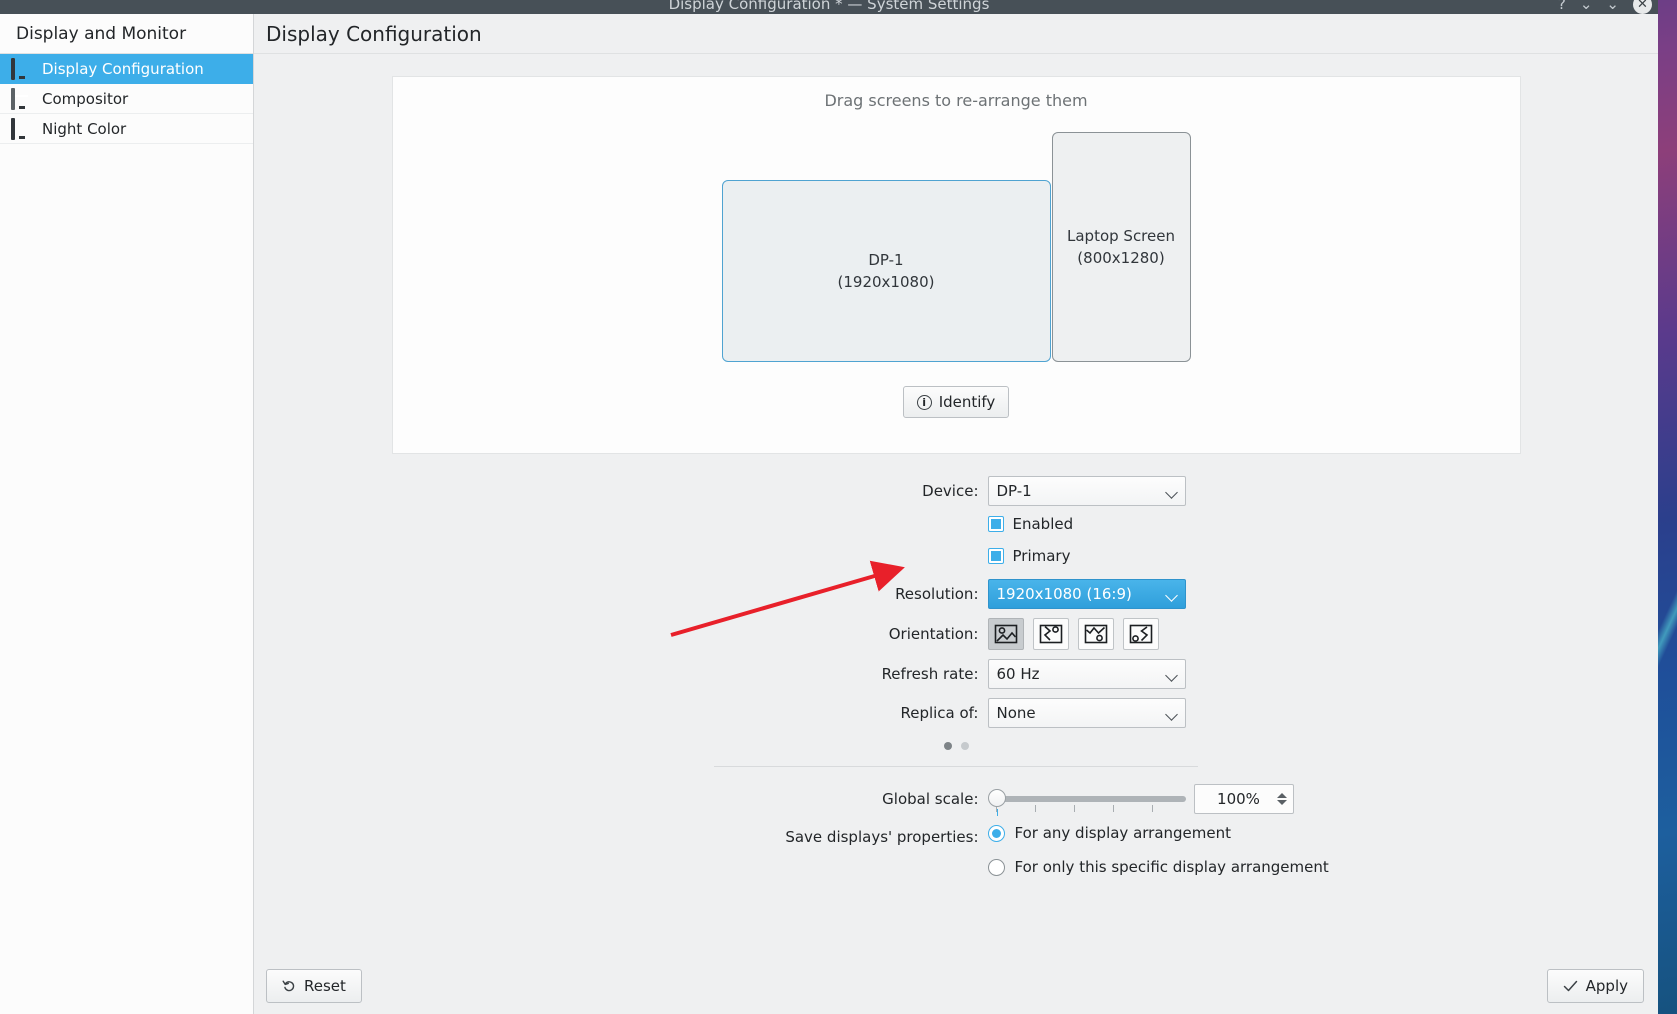  Describe the element at coordinates (1086, 674) in the screenshot. I see `refresh-rate-combo: 60 Hz` at that location.